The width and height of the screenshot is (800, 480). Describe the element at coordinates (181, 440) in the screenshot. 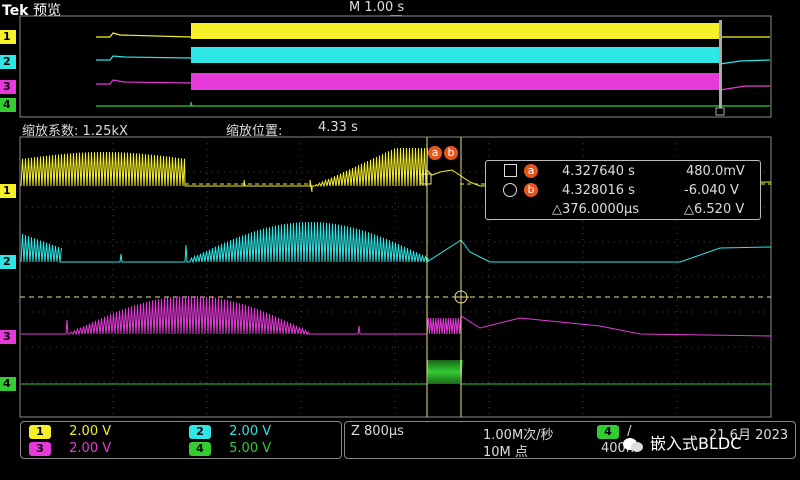

I see `channel-scale-panel: 1 2.00 V 2 2.00 V 3 2.00 V 4 5.00 V` at that location.